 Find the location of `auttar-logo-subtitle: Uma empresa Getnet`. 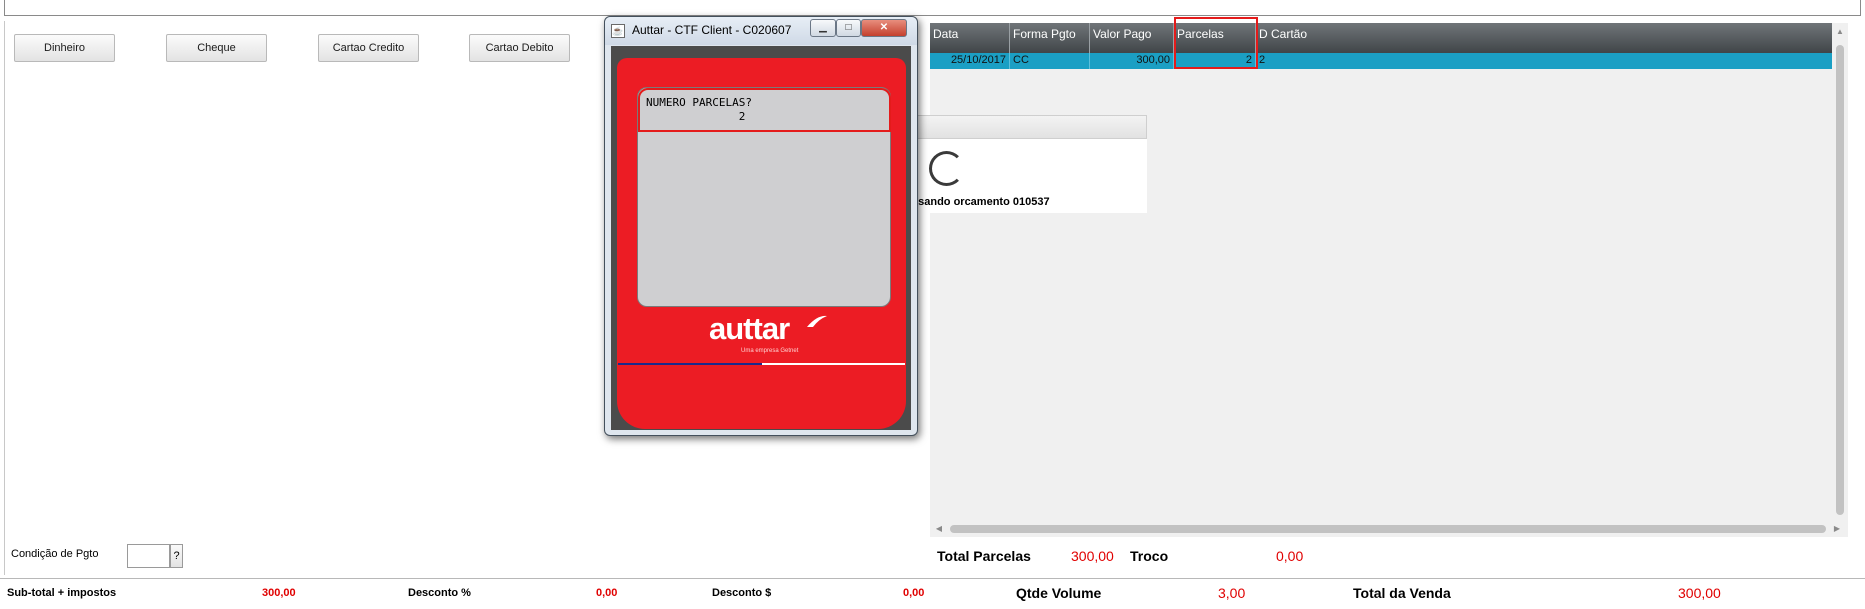

auttar-logo-subtitle: Uma empresa Getnet is located at coordinates (770, 351).